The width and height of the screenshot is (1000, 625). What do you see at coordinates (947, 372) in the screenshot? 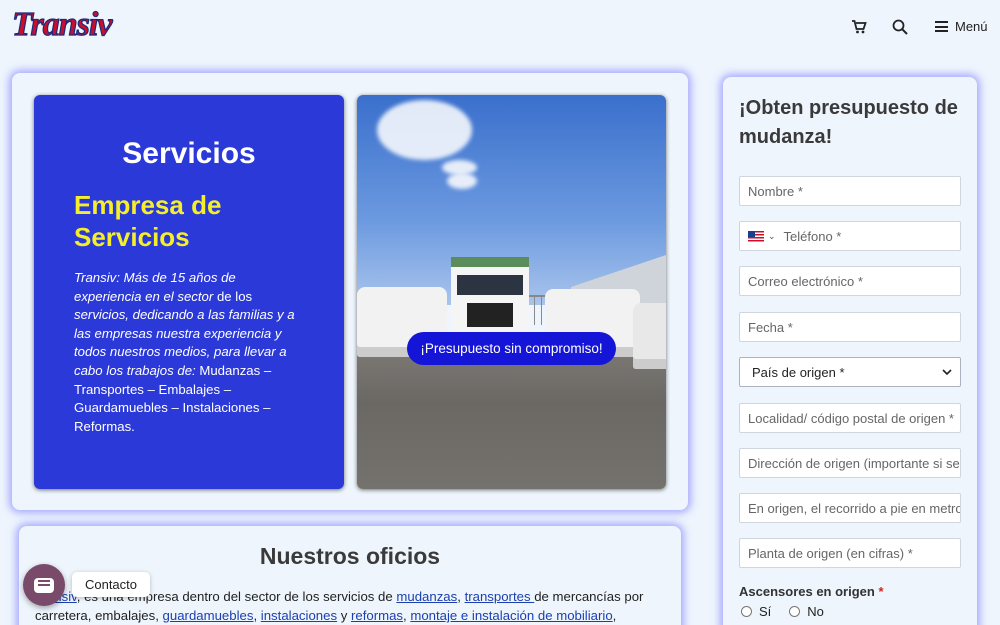
I see `select-arrow-icon` at bounding box center [947, 372].